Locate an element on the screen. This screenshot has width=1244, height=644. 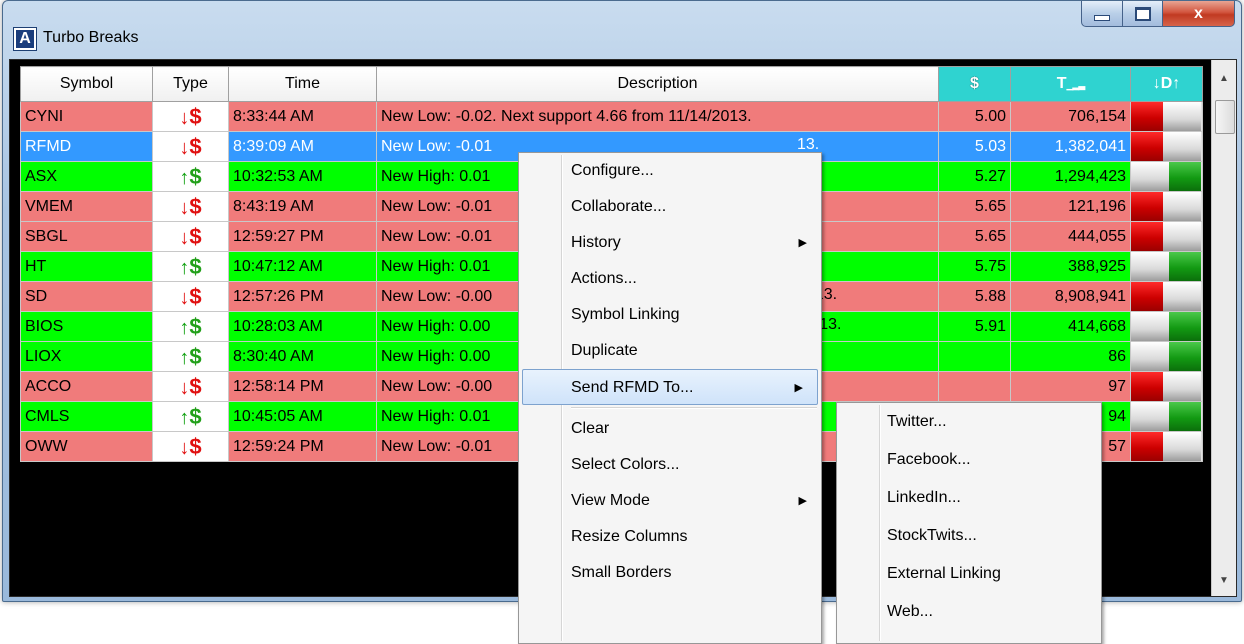
col-header-volume: T▁▂▃ is located at coordinates (1070, 84).